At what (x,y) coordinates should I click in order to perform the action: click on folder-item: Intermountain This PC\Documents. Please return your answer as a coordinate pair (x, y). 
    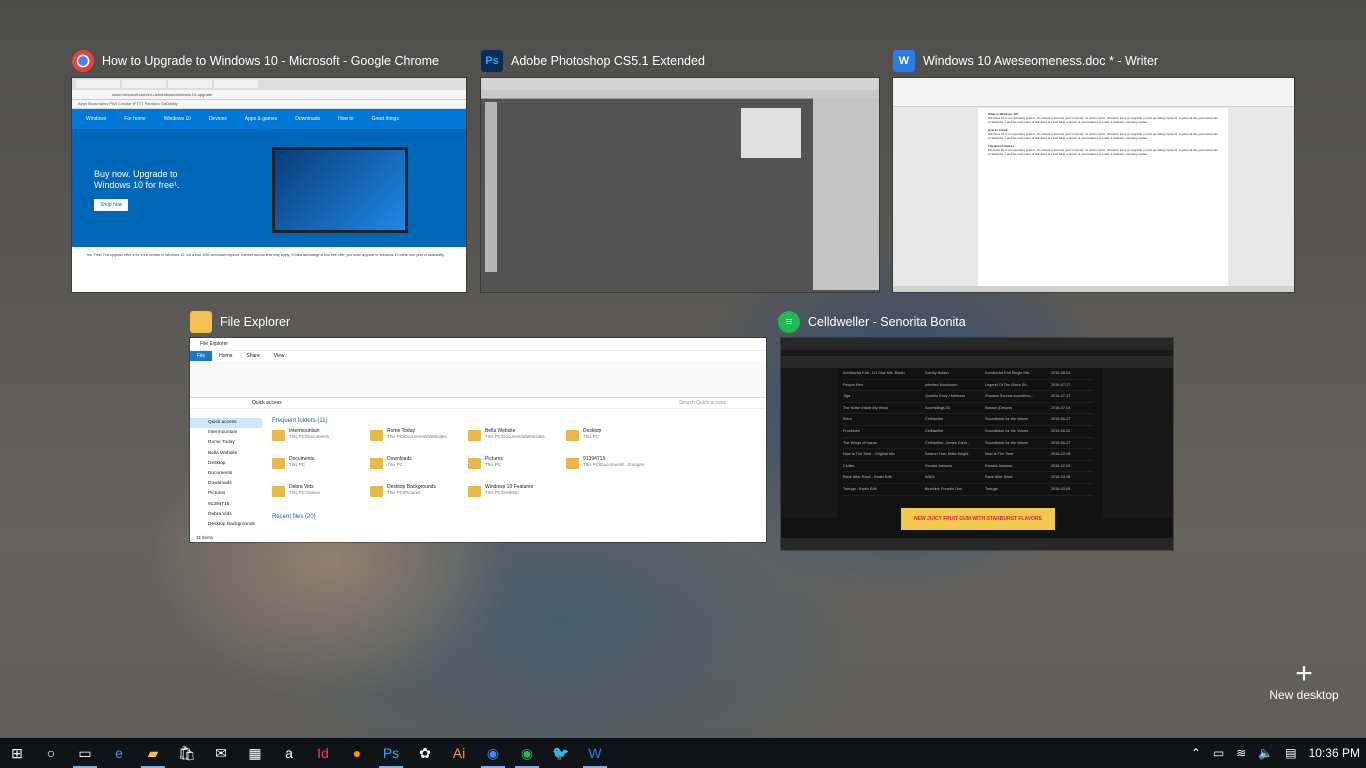
    Looking at the image, I should click on (320, 441).